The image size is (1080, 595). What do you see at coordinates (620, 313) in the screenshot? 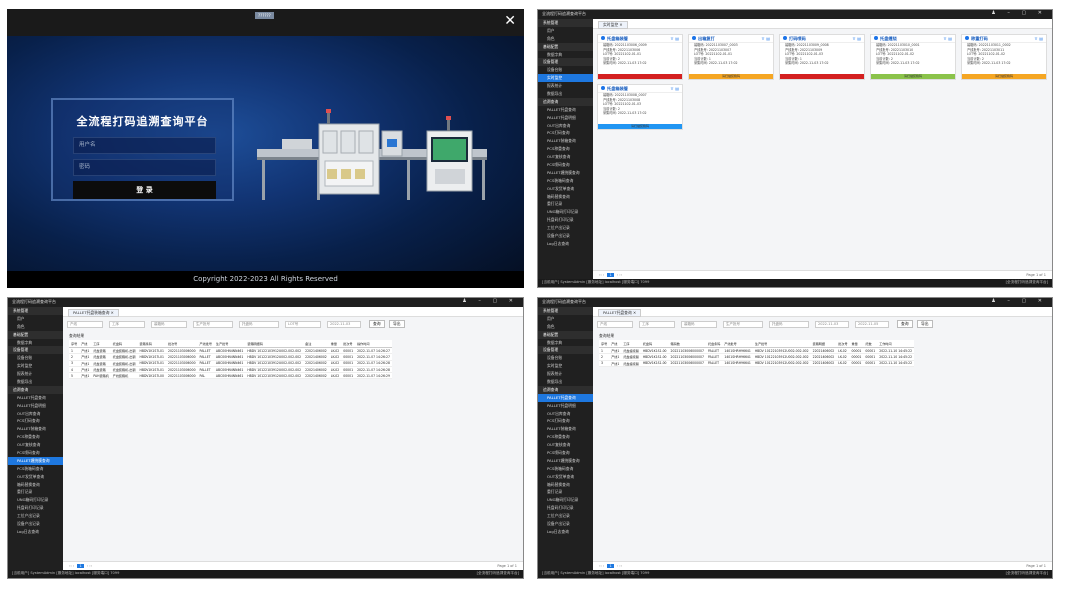
I see `tab-query2: PALLET托盘查询 ✕` at bounding box center [620, 313].